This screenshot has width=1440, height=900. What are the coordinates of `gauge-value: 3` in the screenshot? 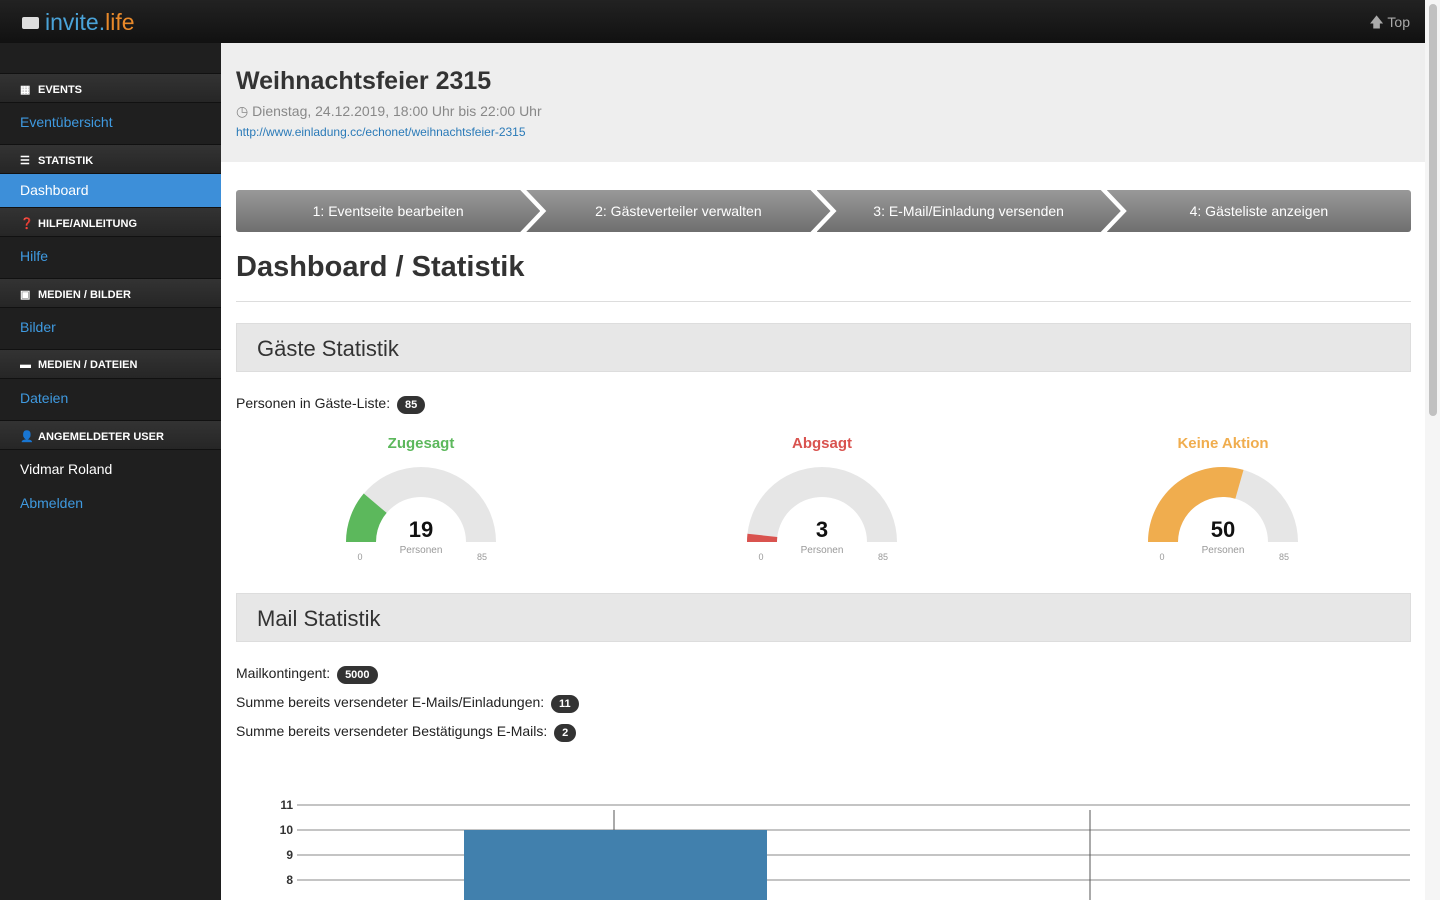 It's located at (822, 529).